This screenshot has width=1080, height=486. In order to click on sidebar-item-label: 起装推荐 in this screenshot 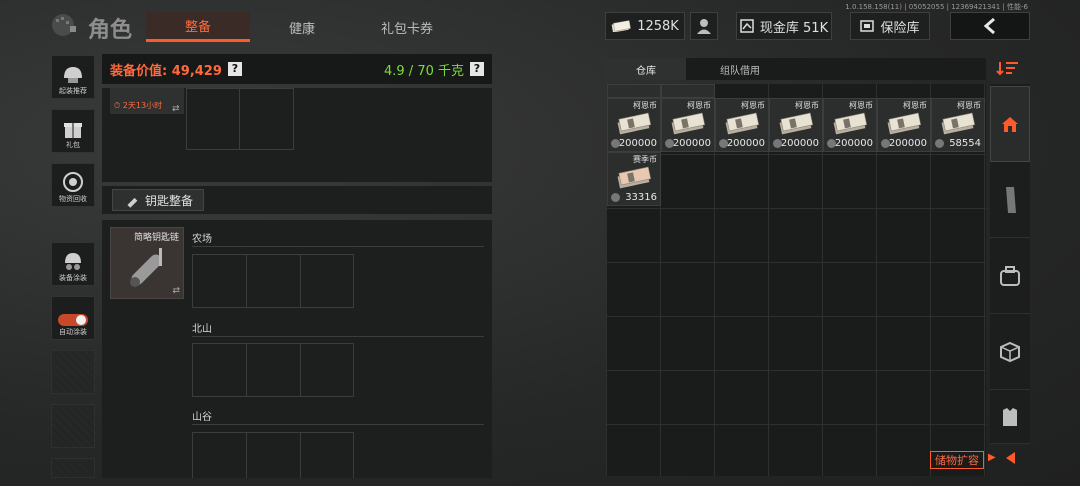, I will do `click(73, 91)`.